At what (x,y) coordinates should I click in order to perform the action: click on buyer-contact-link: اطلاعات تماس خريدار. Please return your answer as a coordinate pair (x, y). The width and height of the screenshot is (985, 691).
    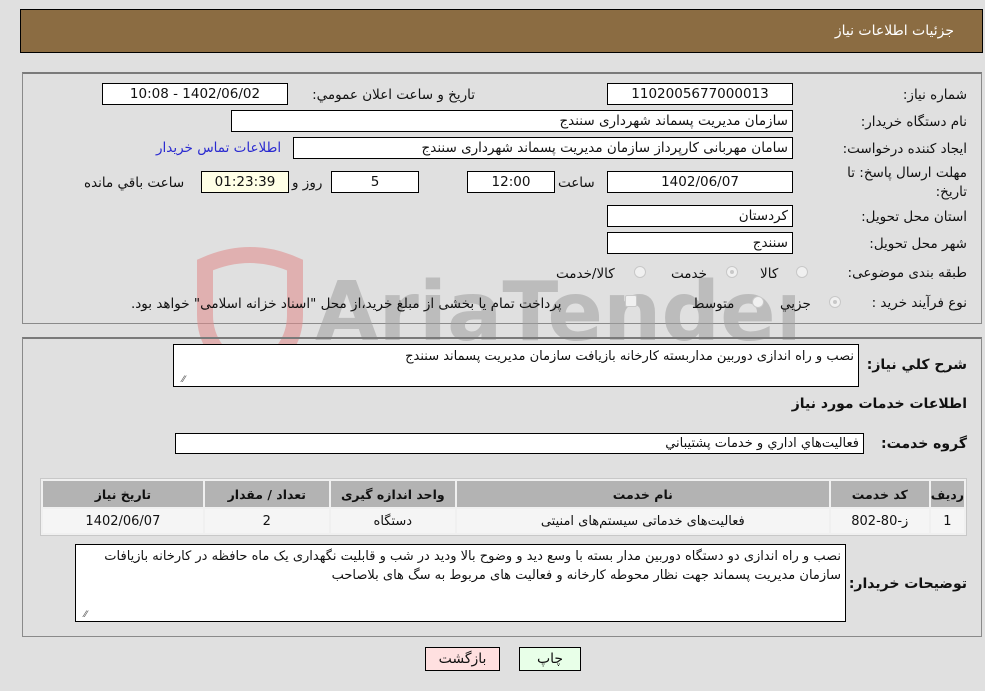
    Looking at the image, I should click on (218, 148).